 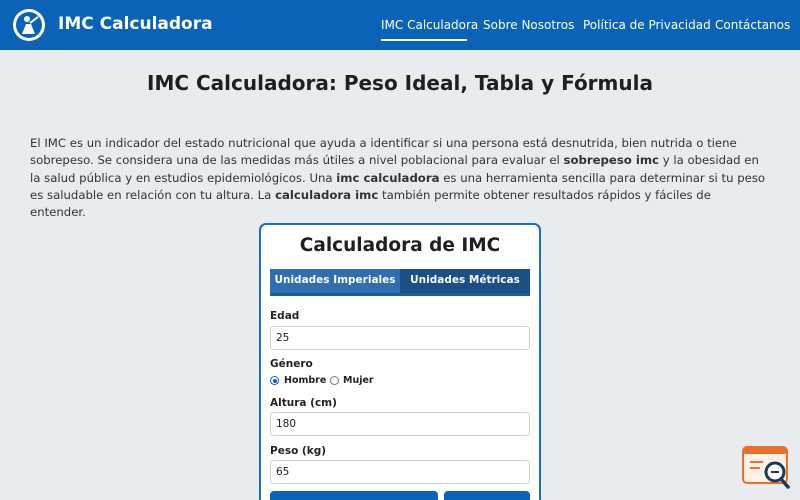 I want to click on brand-title: IMC Calculadora, so click(x=135, y=24).